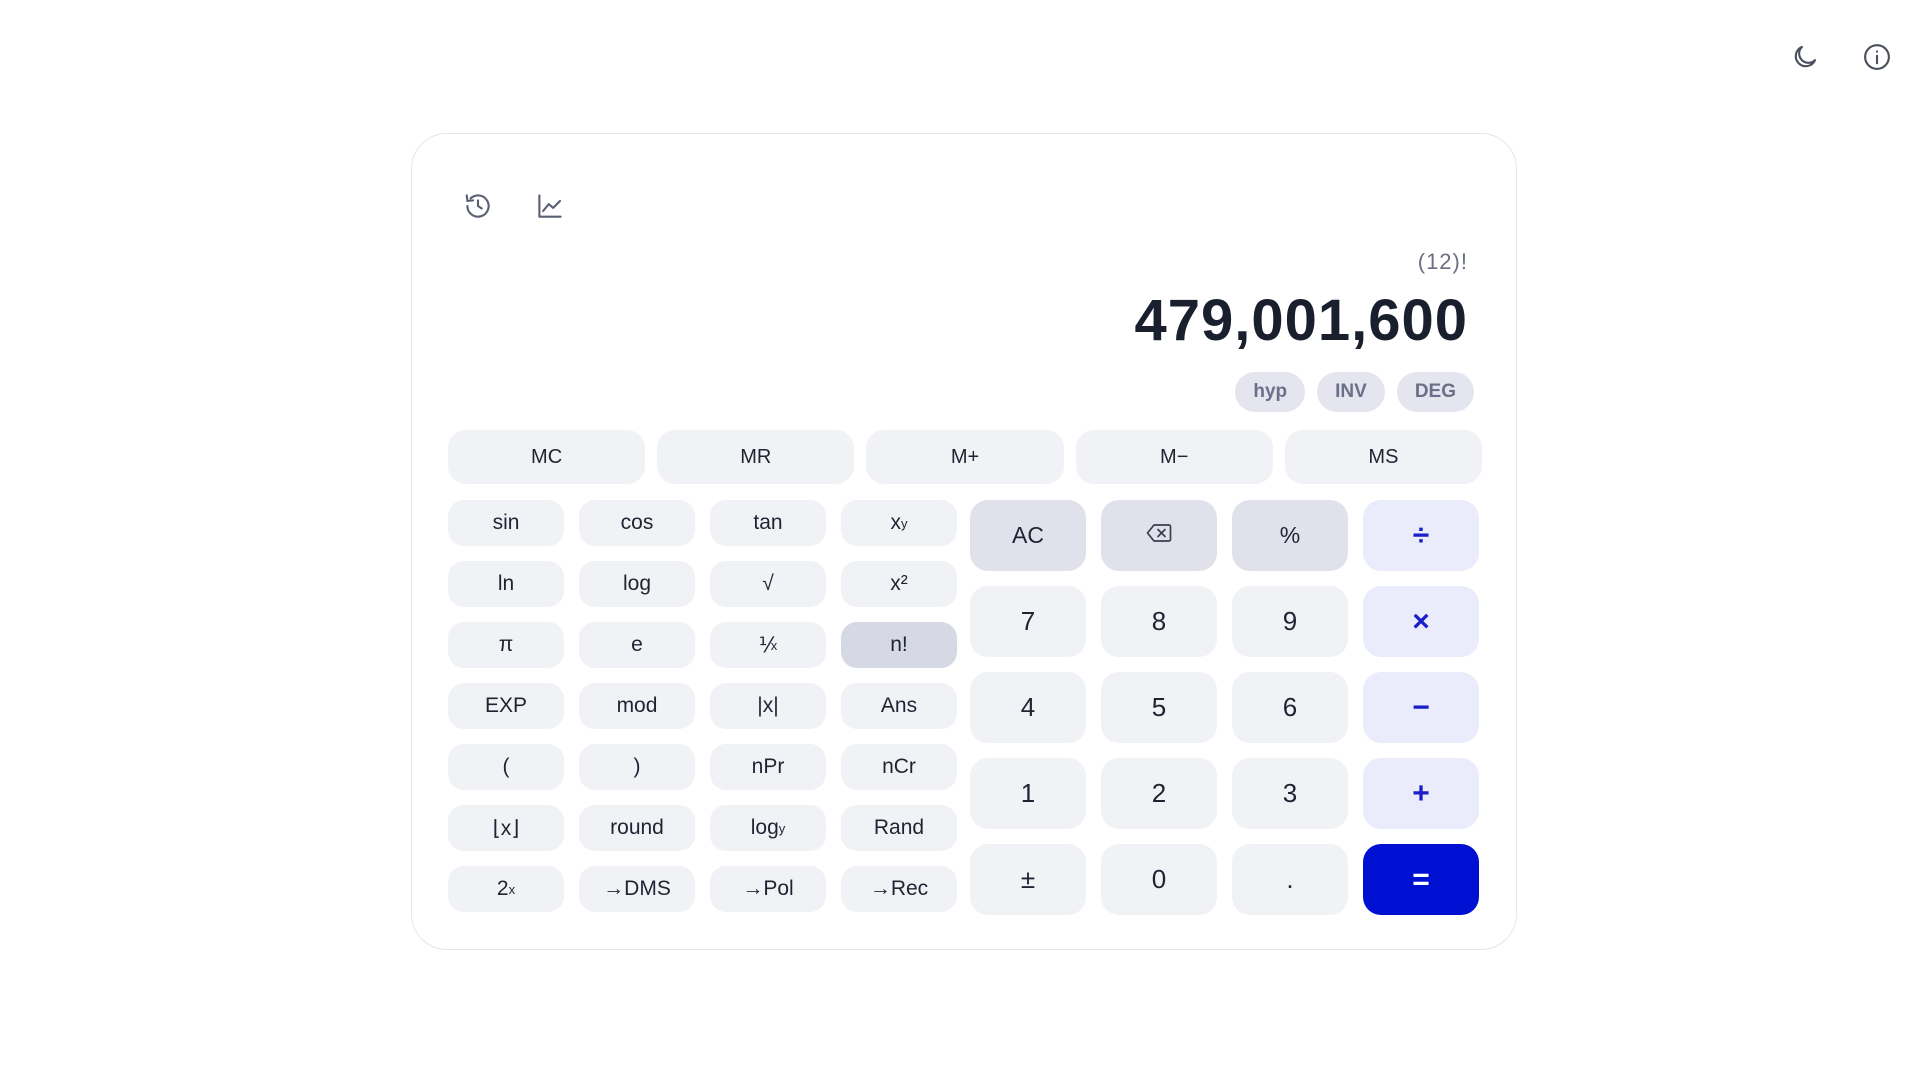 Image resolution: width=1920 pixels, height=1080 pixels. I want to click on ln-button: ln, so click(506, 584).